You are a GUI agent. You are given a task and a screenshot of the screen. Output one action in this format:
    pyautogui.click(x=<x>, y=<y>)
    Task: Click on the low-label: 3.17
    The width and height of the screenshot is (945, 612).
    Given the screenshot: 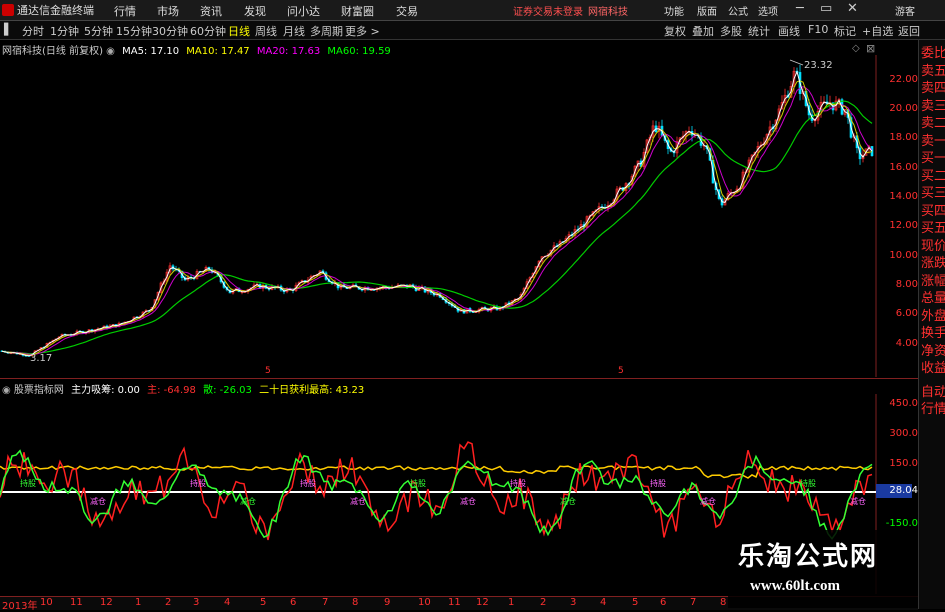 What is the action you would take?
    pyautogui.click(x=41, y=358)
    